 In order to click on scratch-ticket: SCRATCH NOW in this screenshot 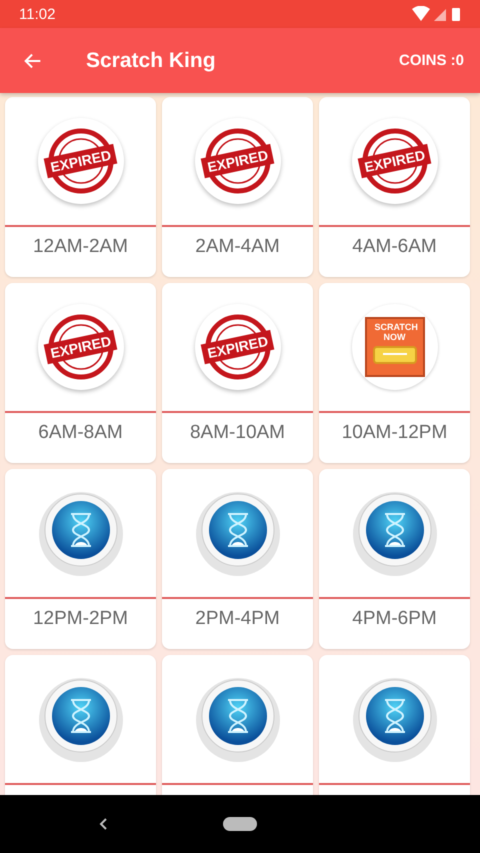, I will do `click(394, 347)`.